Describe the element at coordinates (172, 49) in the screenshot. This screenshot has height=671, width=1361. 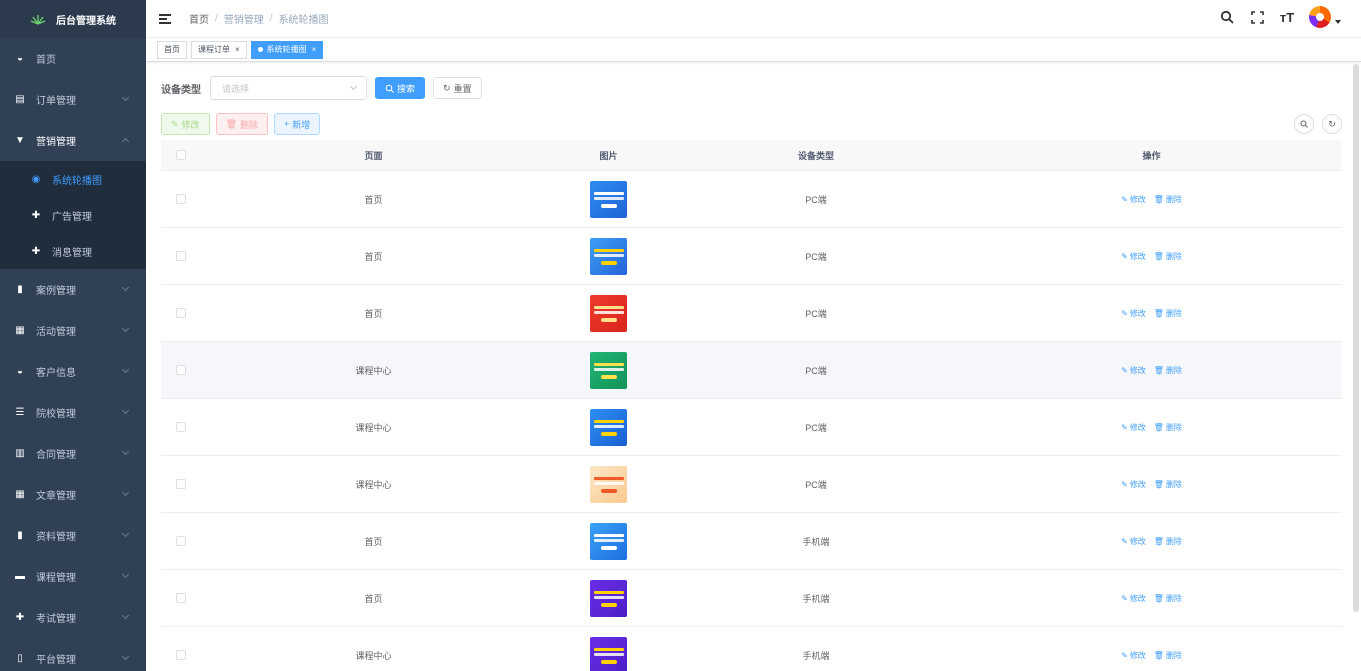
I see `tag-home: 首页` at that location.